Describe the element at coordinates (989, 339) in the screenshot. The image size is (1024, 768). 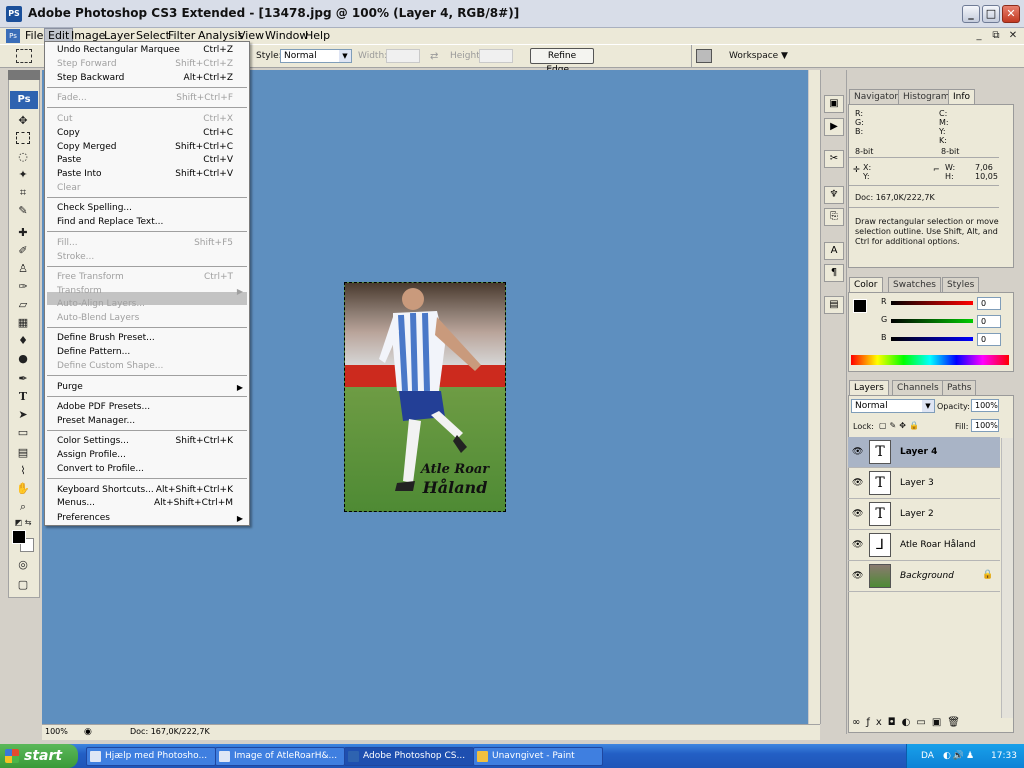
I see `blue-value: 0` at that location.